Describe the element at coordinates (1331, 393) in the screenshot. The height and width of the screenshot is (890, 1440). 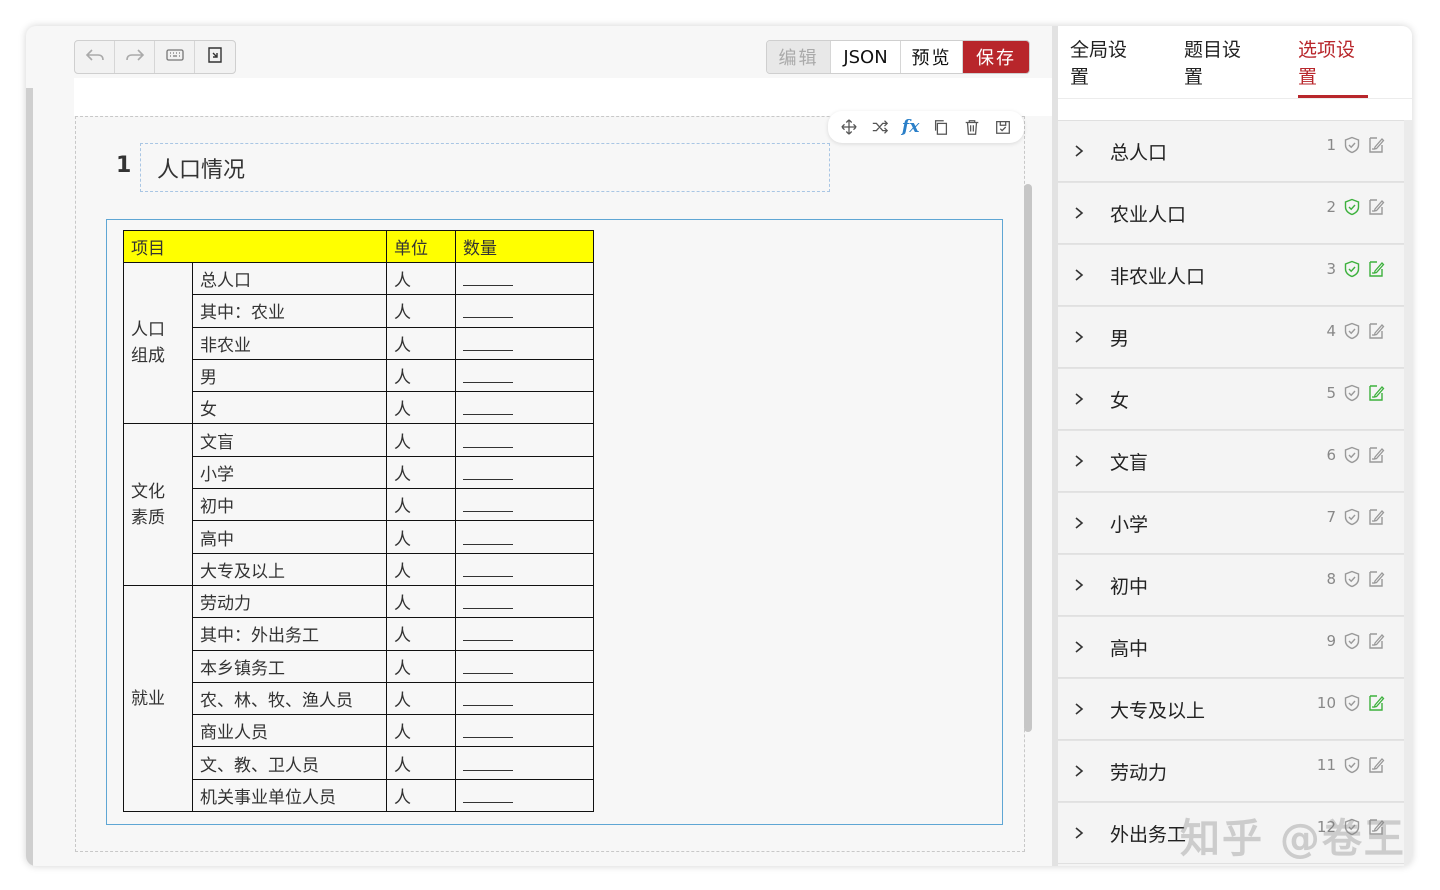
I see `option-number: 5` at that location.